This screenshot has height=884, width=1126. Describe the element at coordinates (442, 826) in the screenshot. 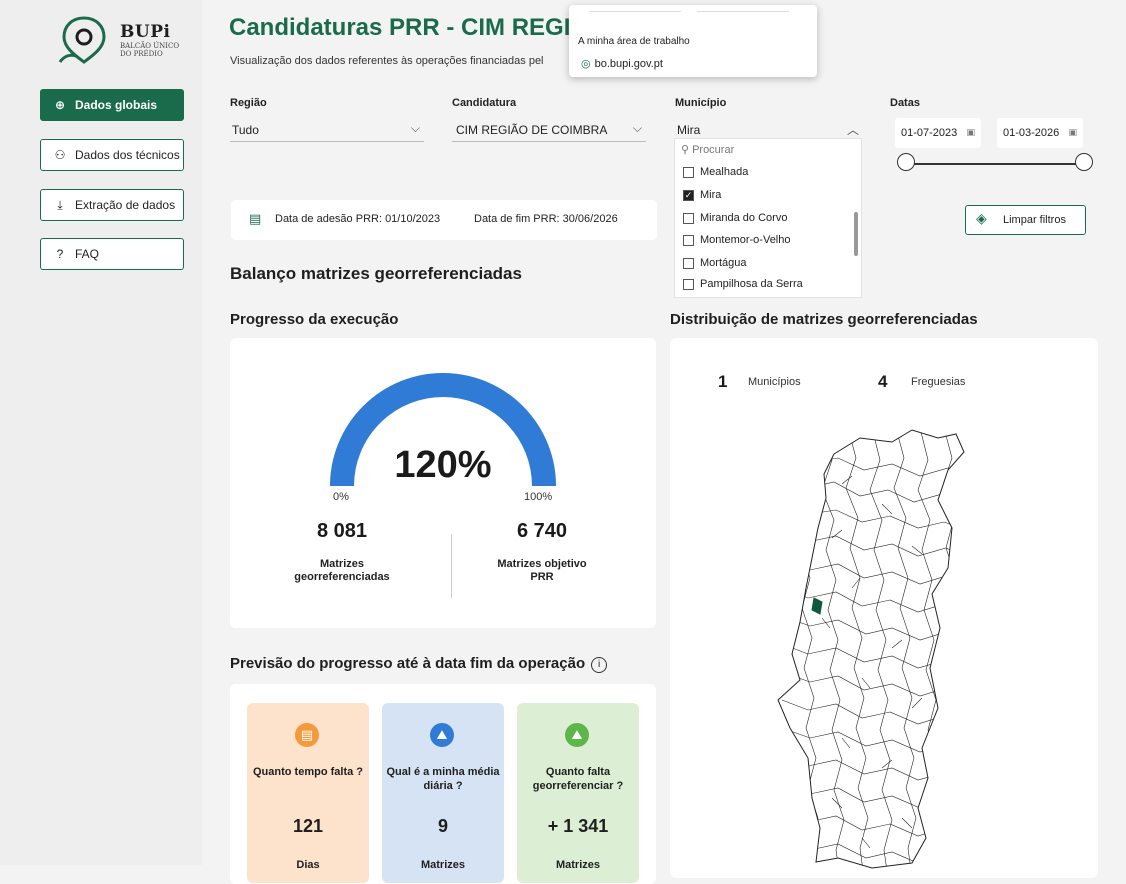

I see `forecast-value: 9` at that location.